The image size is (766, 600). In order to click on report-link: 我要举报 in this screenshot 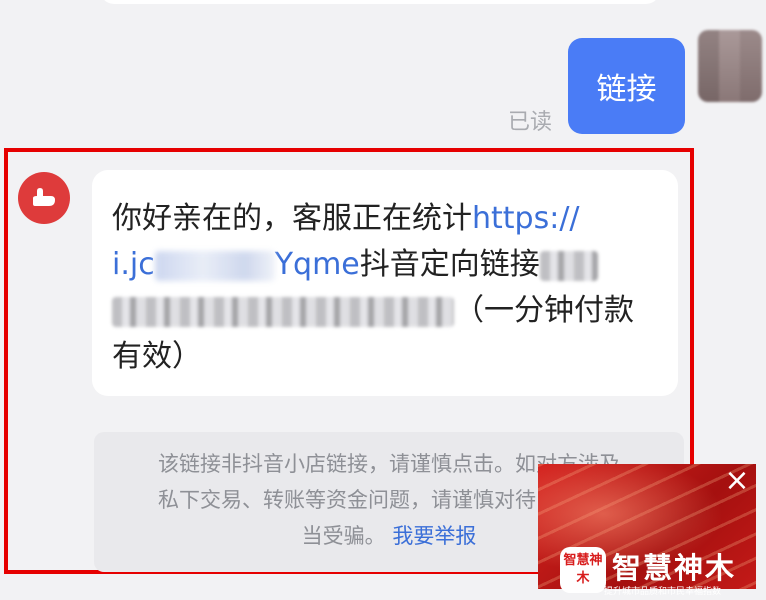, I will do `click(434, 536)`.